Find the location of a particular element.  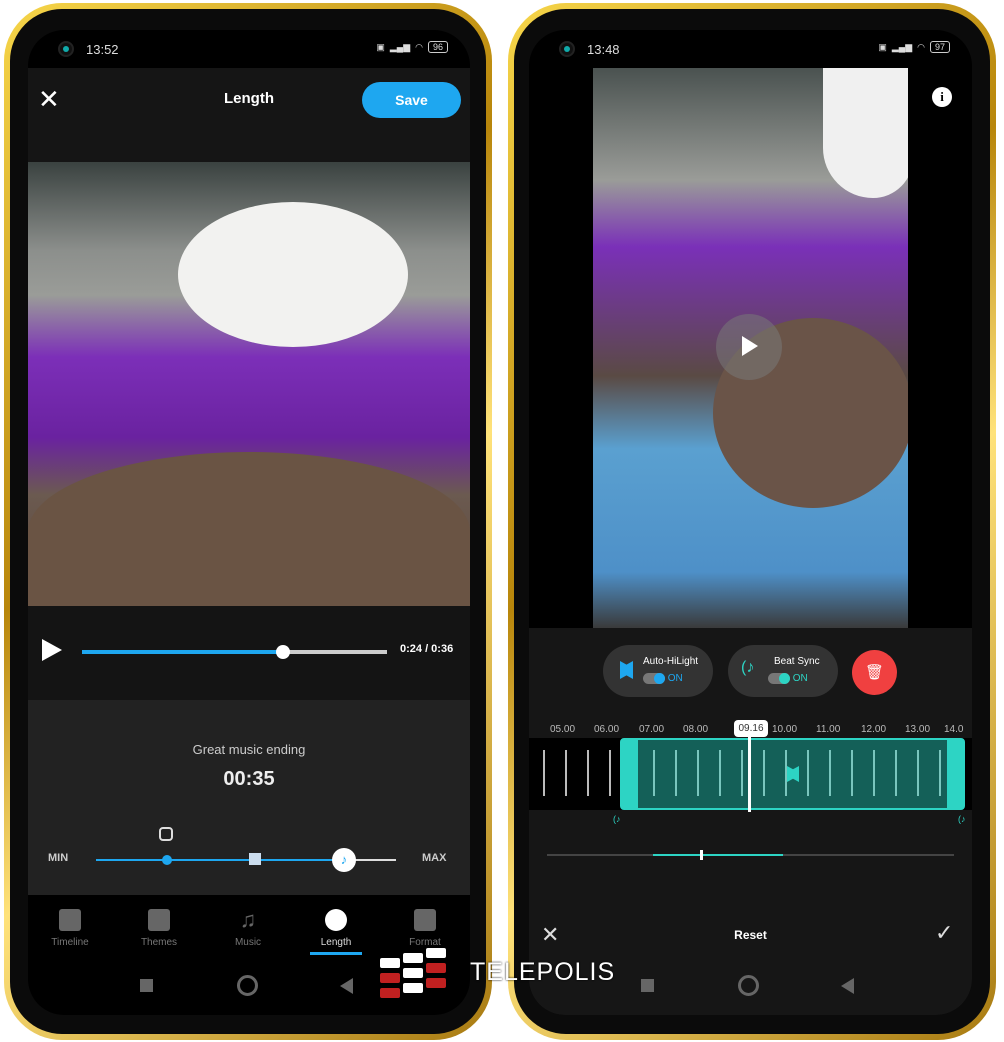

auto-hilight-state: ON is located at coordinates (675, 679).